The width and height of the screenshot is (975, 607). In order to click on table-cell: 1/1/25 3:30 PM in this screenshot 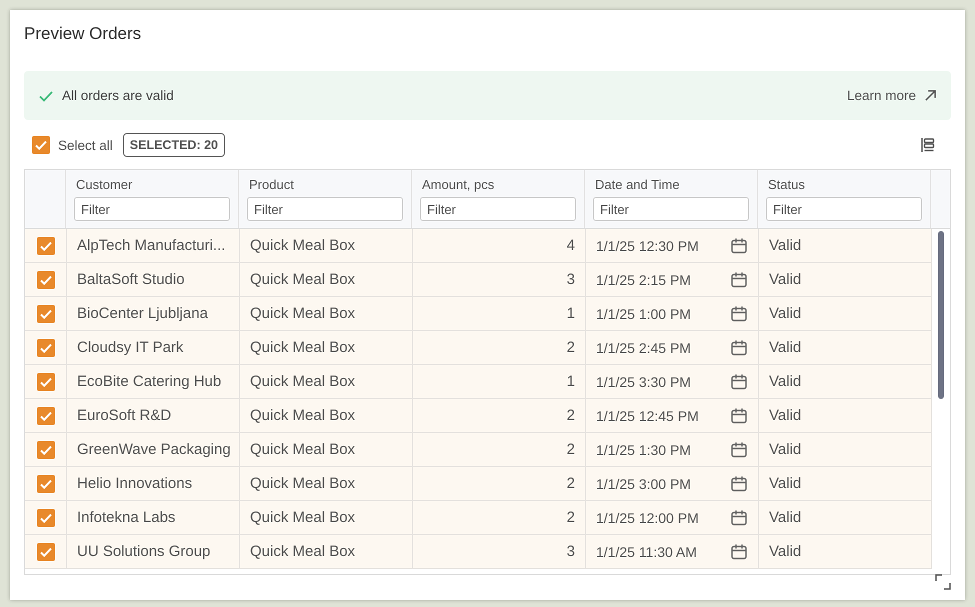, I will do `click(643, 382)`.